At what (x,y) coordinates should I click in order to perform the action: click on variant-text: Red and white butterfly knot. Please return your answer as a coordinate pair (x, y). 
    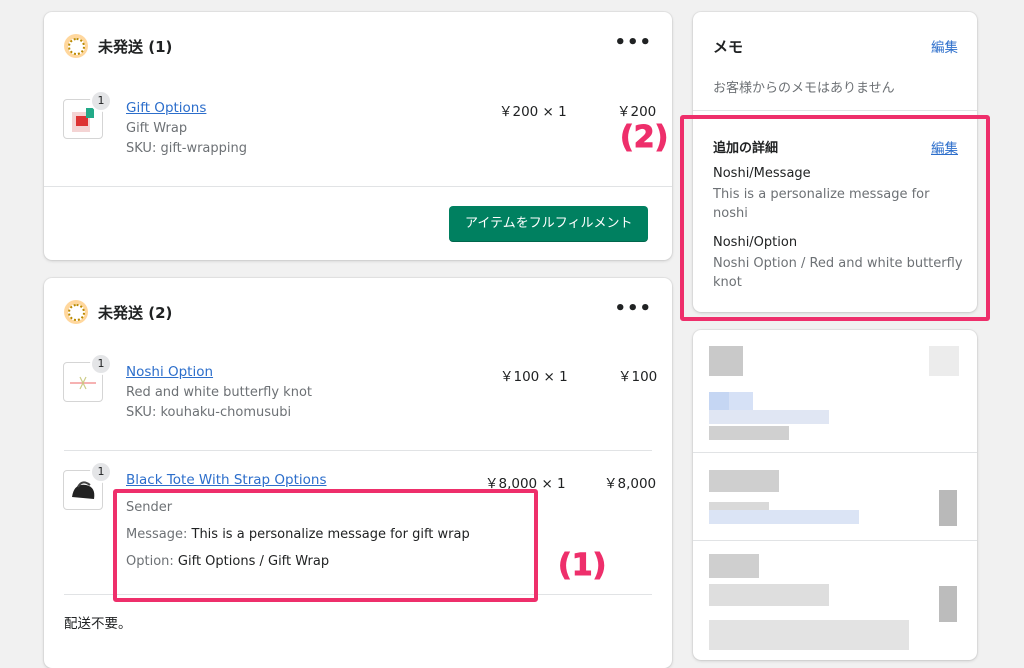
    Looking at the image, I should click on (219, 392).